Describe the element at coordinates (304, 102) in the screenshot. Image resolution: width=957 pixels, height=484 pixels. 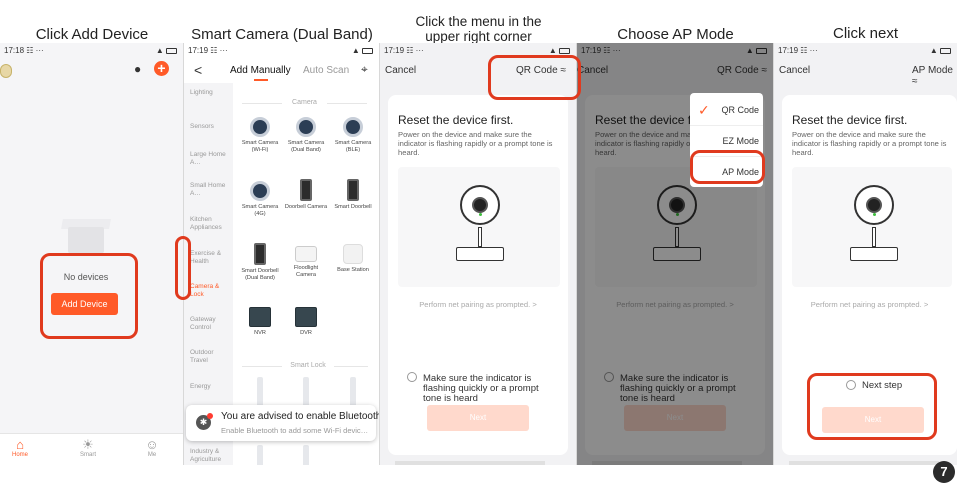
I see `section-title-camera: Camera` at that location.